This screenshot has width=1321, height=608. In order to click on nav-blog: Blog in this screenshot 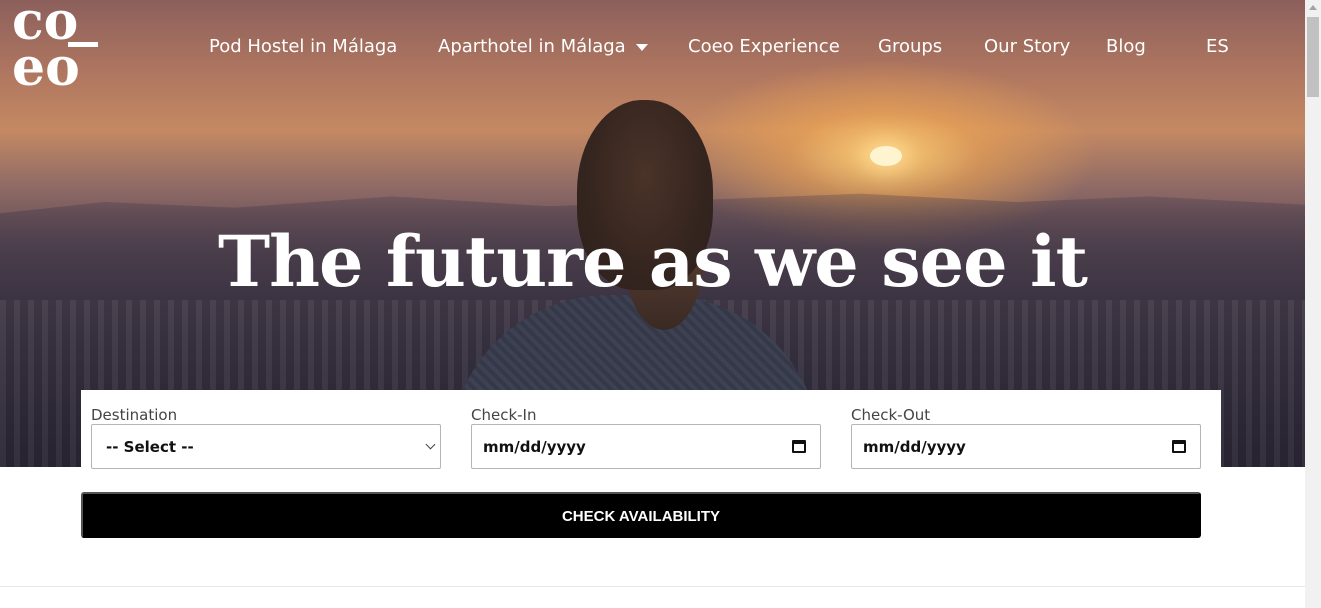, I will do `click(1126, 47)`.